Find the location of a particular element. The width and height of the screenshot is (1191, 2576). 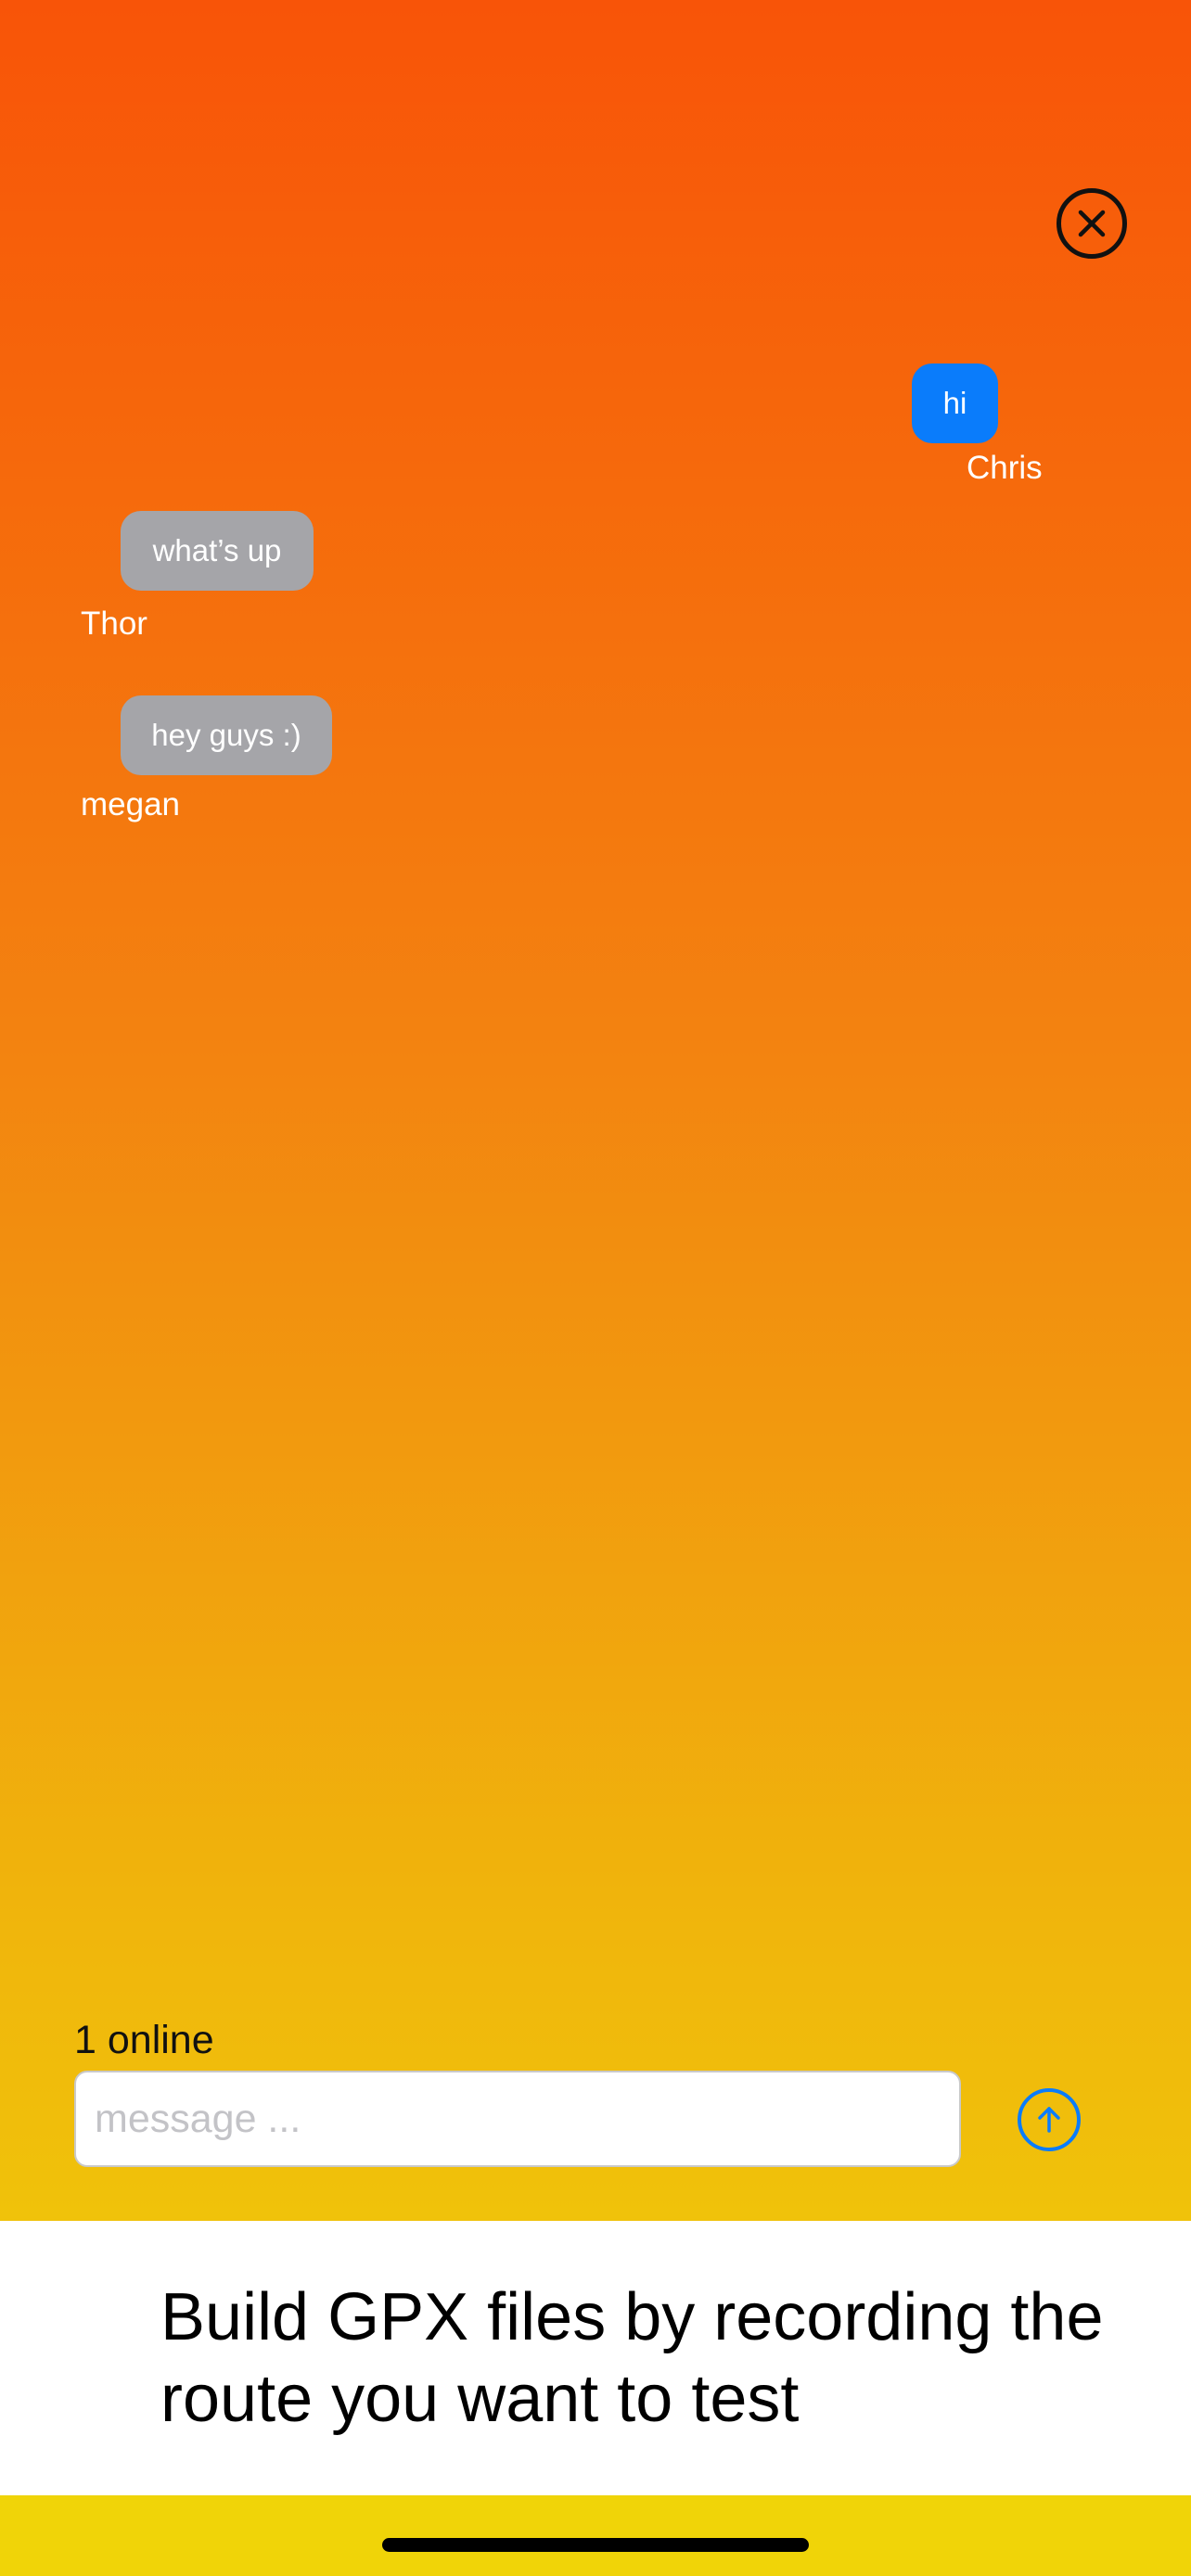

message-input is located at coordinates (517, 2119).